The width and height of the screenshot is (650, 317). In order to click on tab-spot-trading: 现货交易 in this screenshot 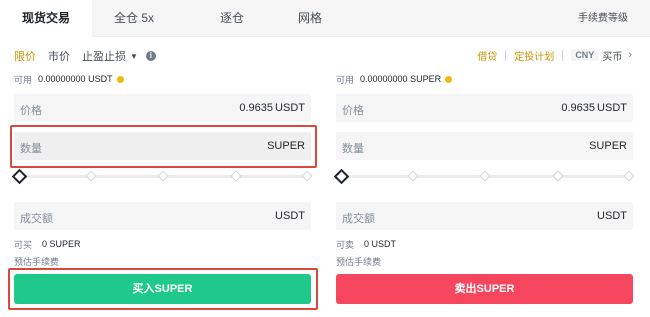, I will do `click(46, 19)`.